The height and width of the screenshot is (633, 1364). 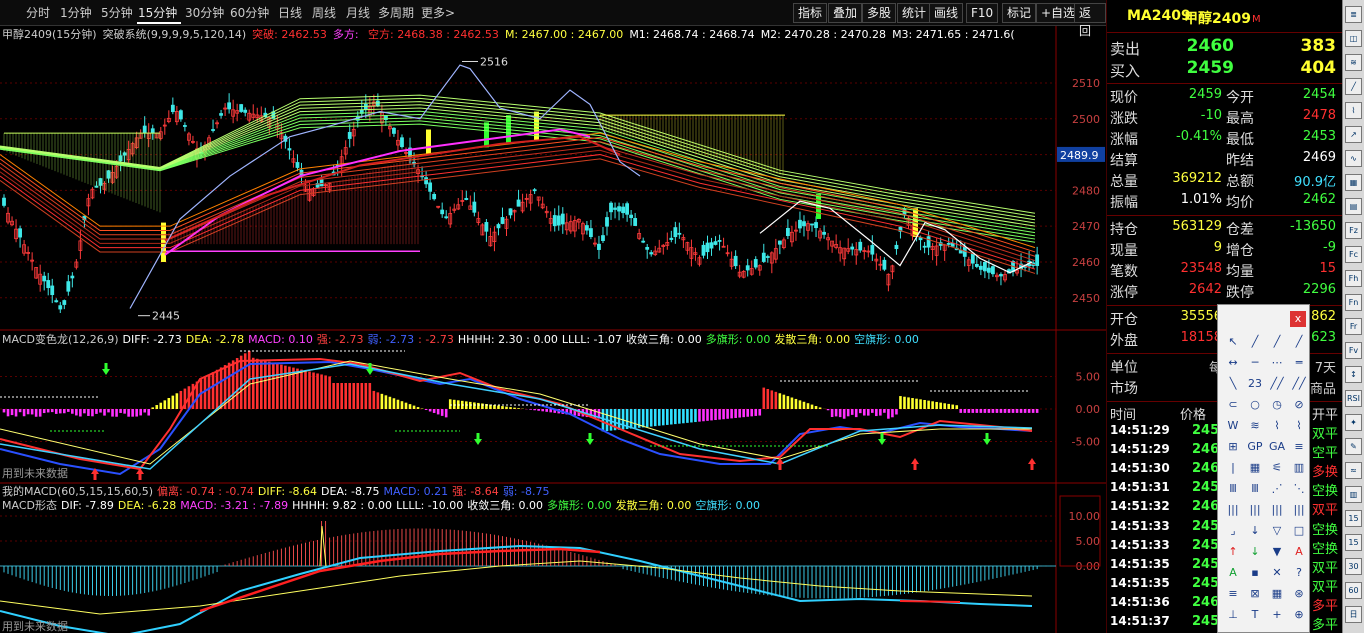 I want to click on draw-tool-icon: ≋, so click(x=1255, y=426).